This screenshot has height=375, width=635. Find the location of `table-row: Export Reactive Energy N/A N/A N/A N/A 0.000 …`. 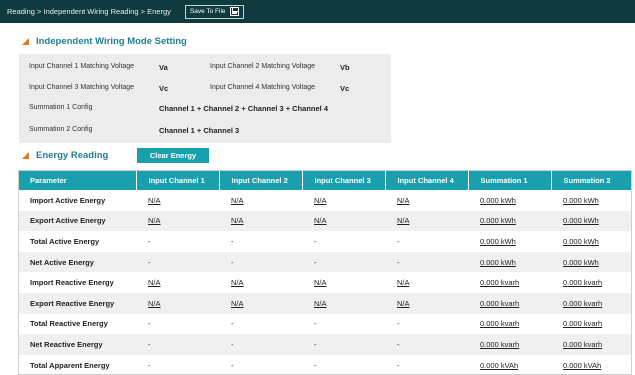

table-row: Export Reactive Energy N/A N/A N/A N/A 0.000 … is located at coordinates (325, 303).